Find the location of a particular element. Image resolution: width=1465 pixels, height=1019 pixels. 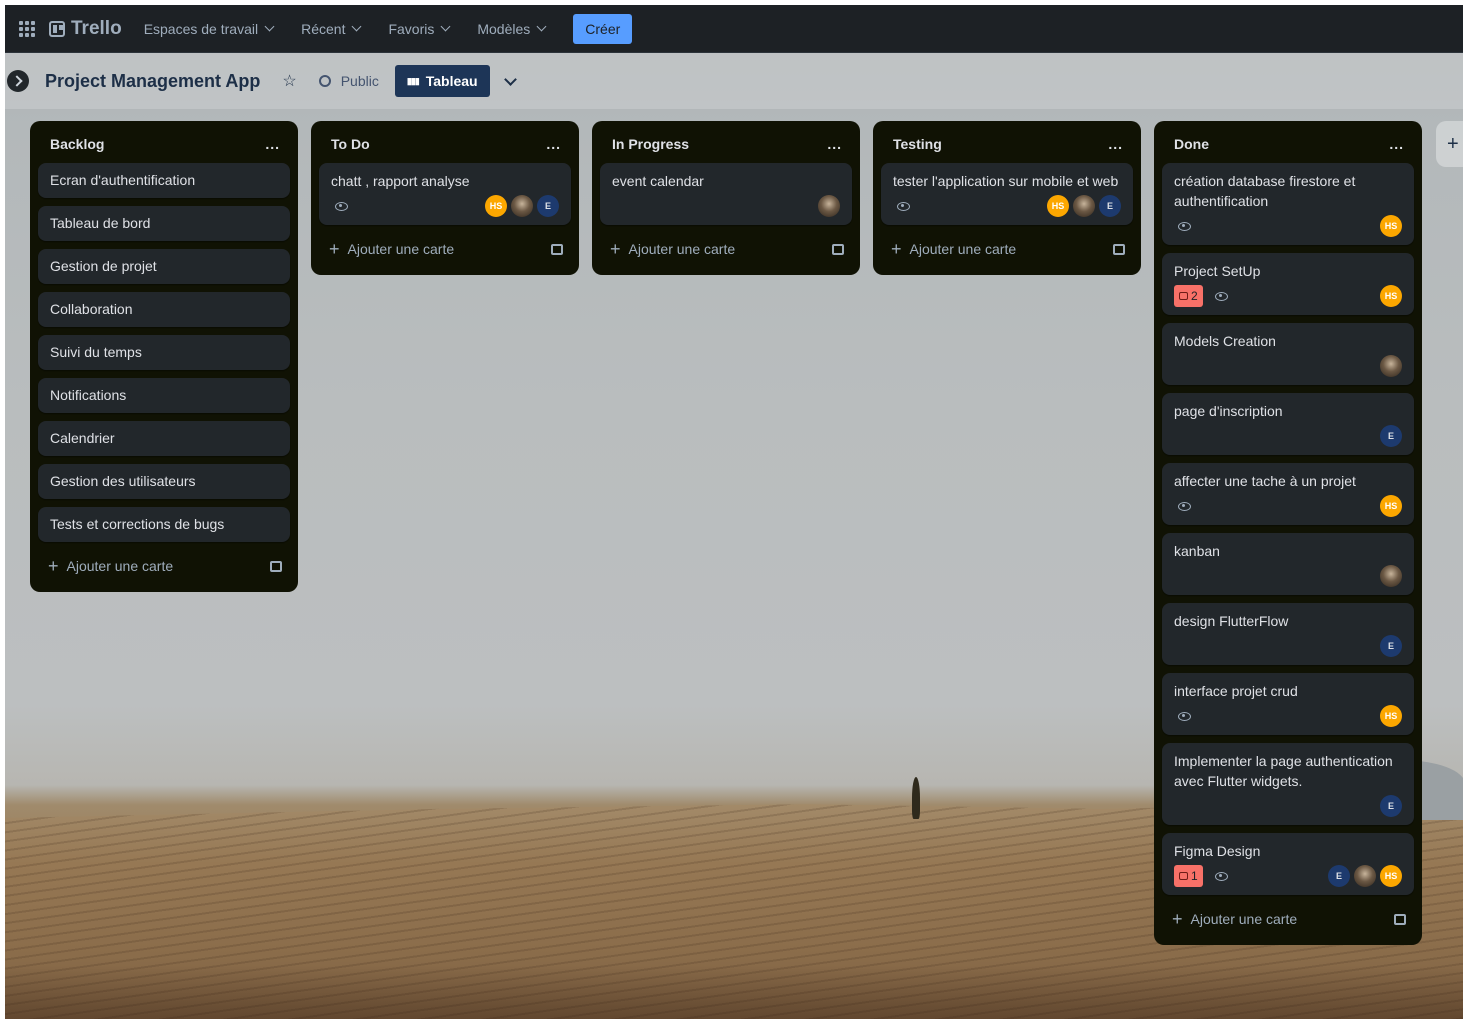

star-icon: ☆ is located at coordinates (289, 81).